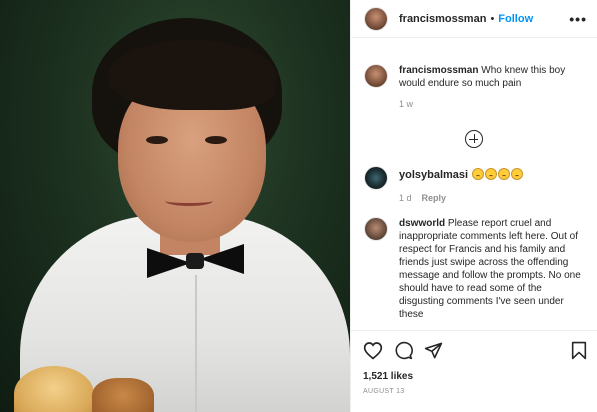 The height and width of the screenshot is (412, 597). Describe the element at coordinates (438, 70) in the screenshot. I see `comment-username: francismossman` at that location.